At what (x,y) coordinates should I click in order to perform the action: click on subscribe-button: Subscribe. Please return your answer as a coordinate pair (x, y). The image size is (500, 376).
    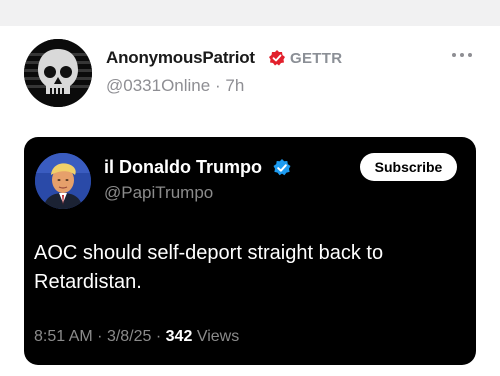
    Looking at the image, I should click on (408, 167).